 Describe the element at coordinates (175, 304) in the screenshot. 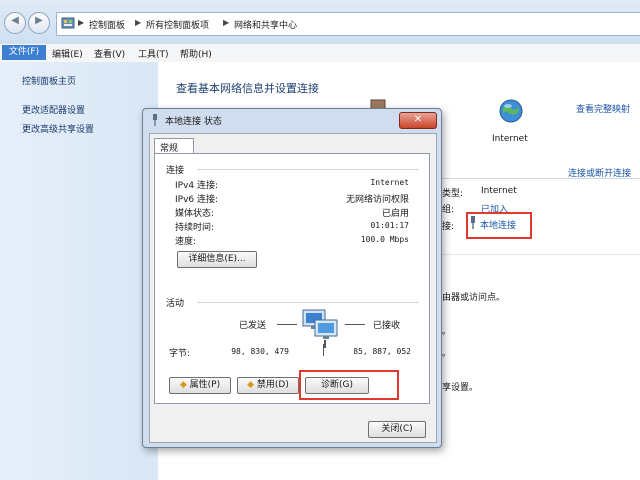

I see `activity-group-label: 活动` at that location.